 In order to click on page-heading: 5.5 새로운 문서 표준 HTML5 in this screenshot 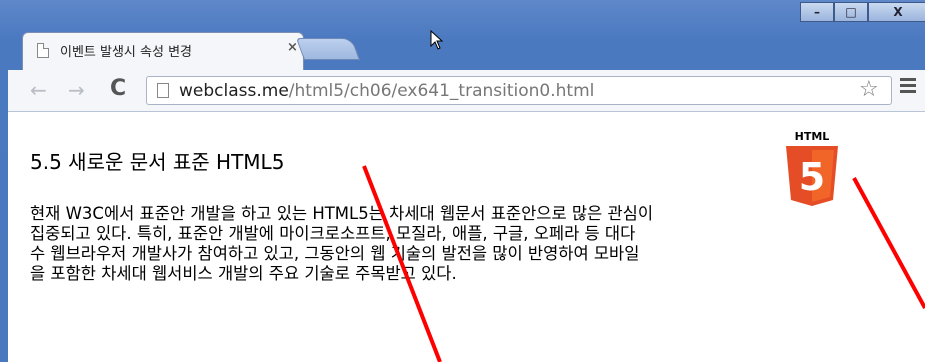, I will do `click(157, 162)`.